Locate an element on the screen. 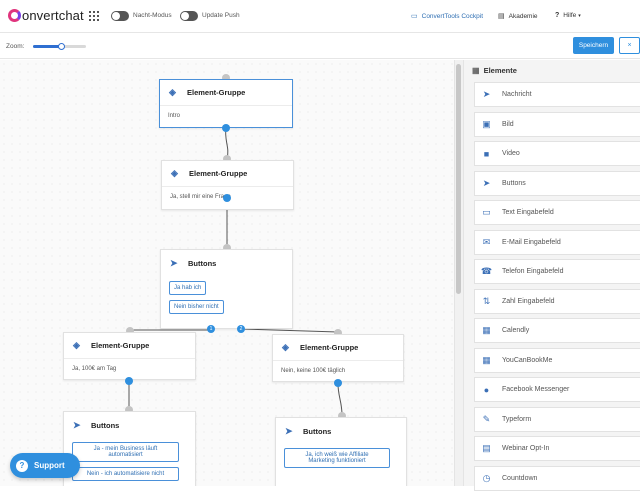 This screenshot has width=640, height=491. element-label: Telefon Eingabefeld is located at coordinates (533, 271).